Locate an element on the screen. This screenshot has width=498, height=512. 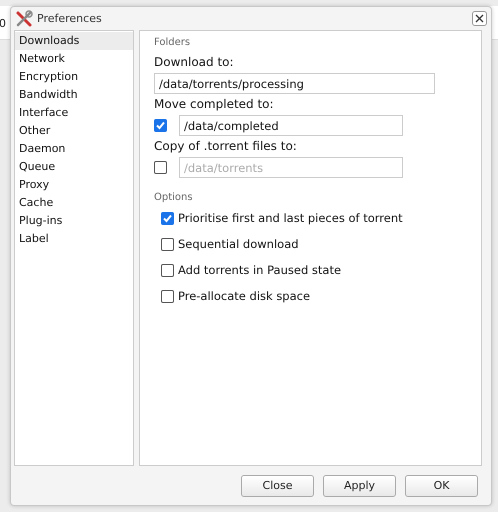
sidebar-item: Downloads is located at coordinates (74, 41).